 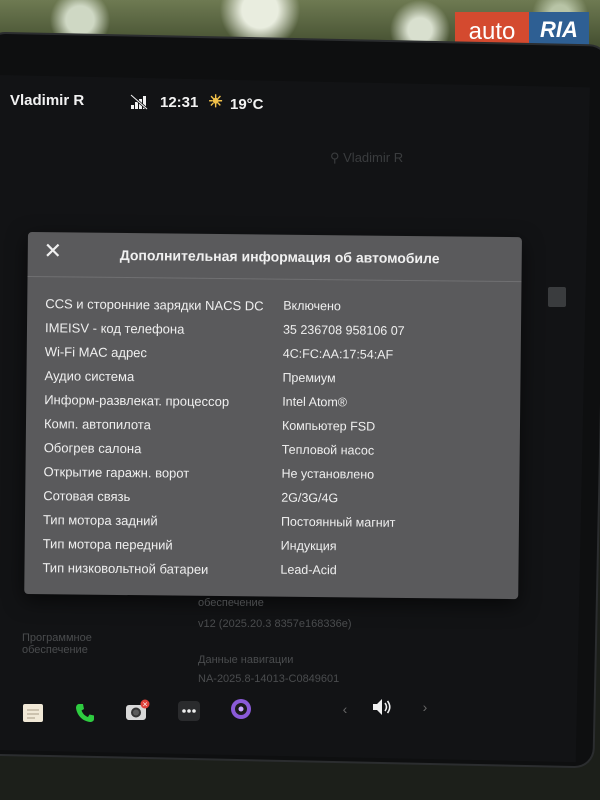 I want to click on software-section-label: обеспечение, so click(x=231, y=603).